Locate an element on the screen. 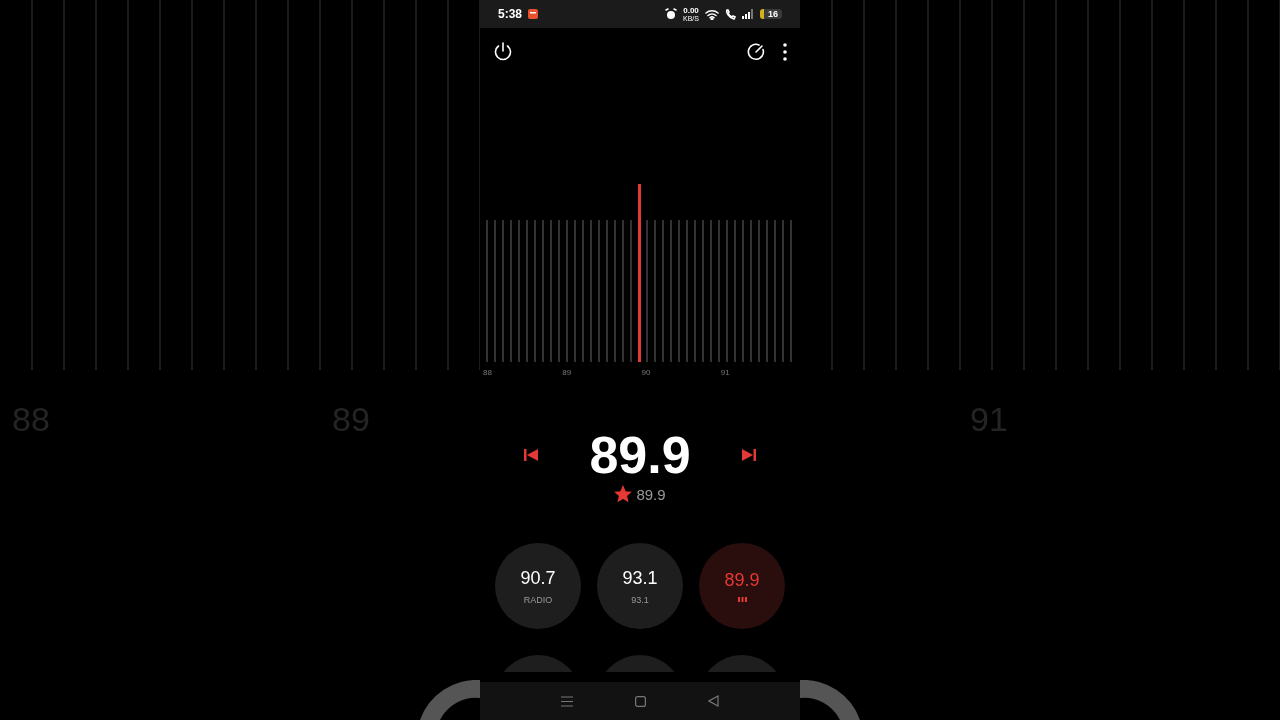 The image size is (1280, 720). preset-frequency: 89.9 is located at coordinates (742, 580).